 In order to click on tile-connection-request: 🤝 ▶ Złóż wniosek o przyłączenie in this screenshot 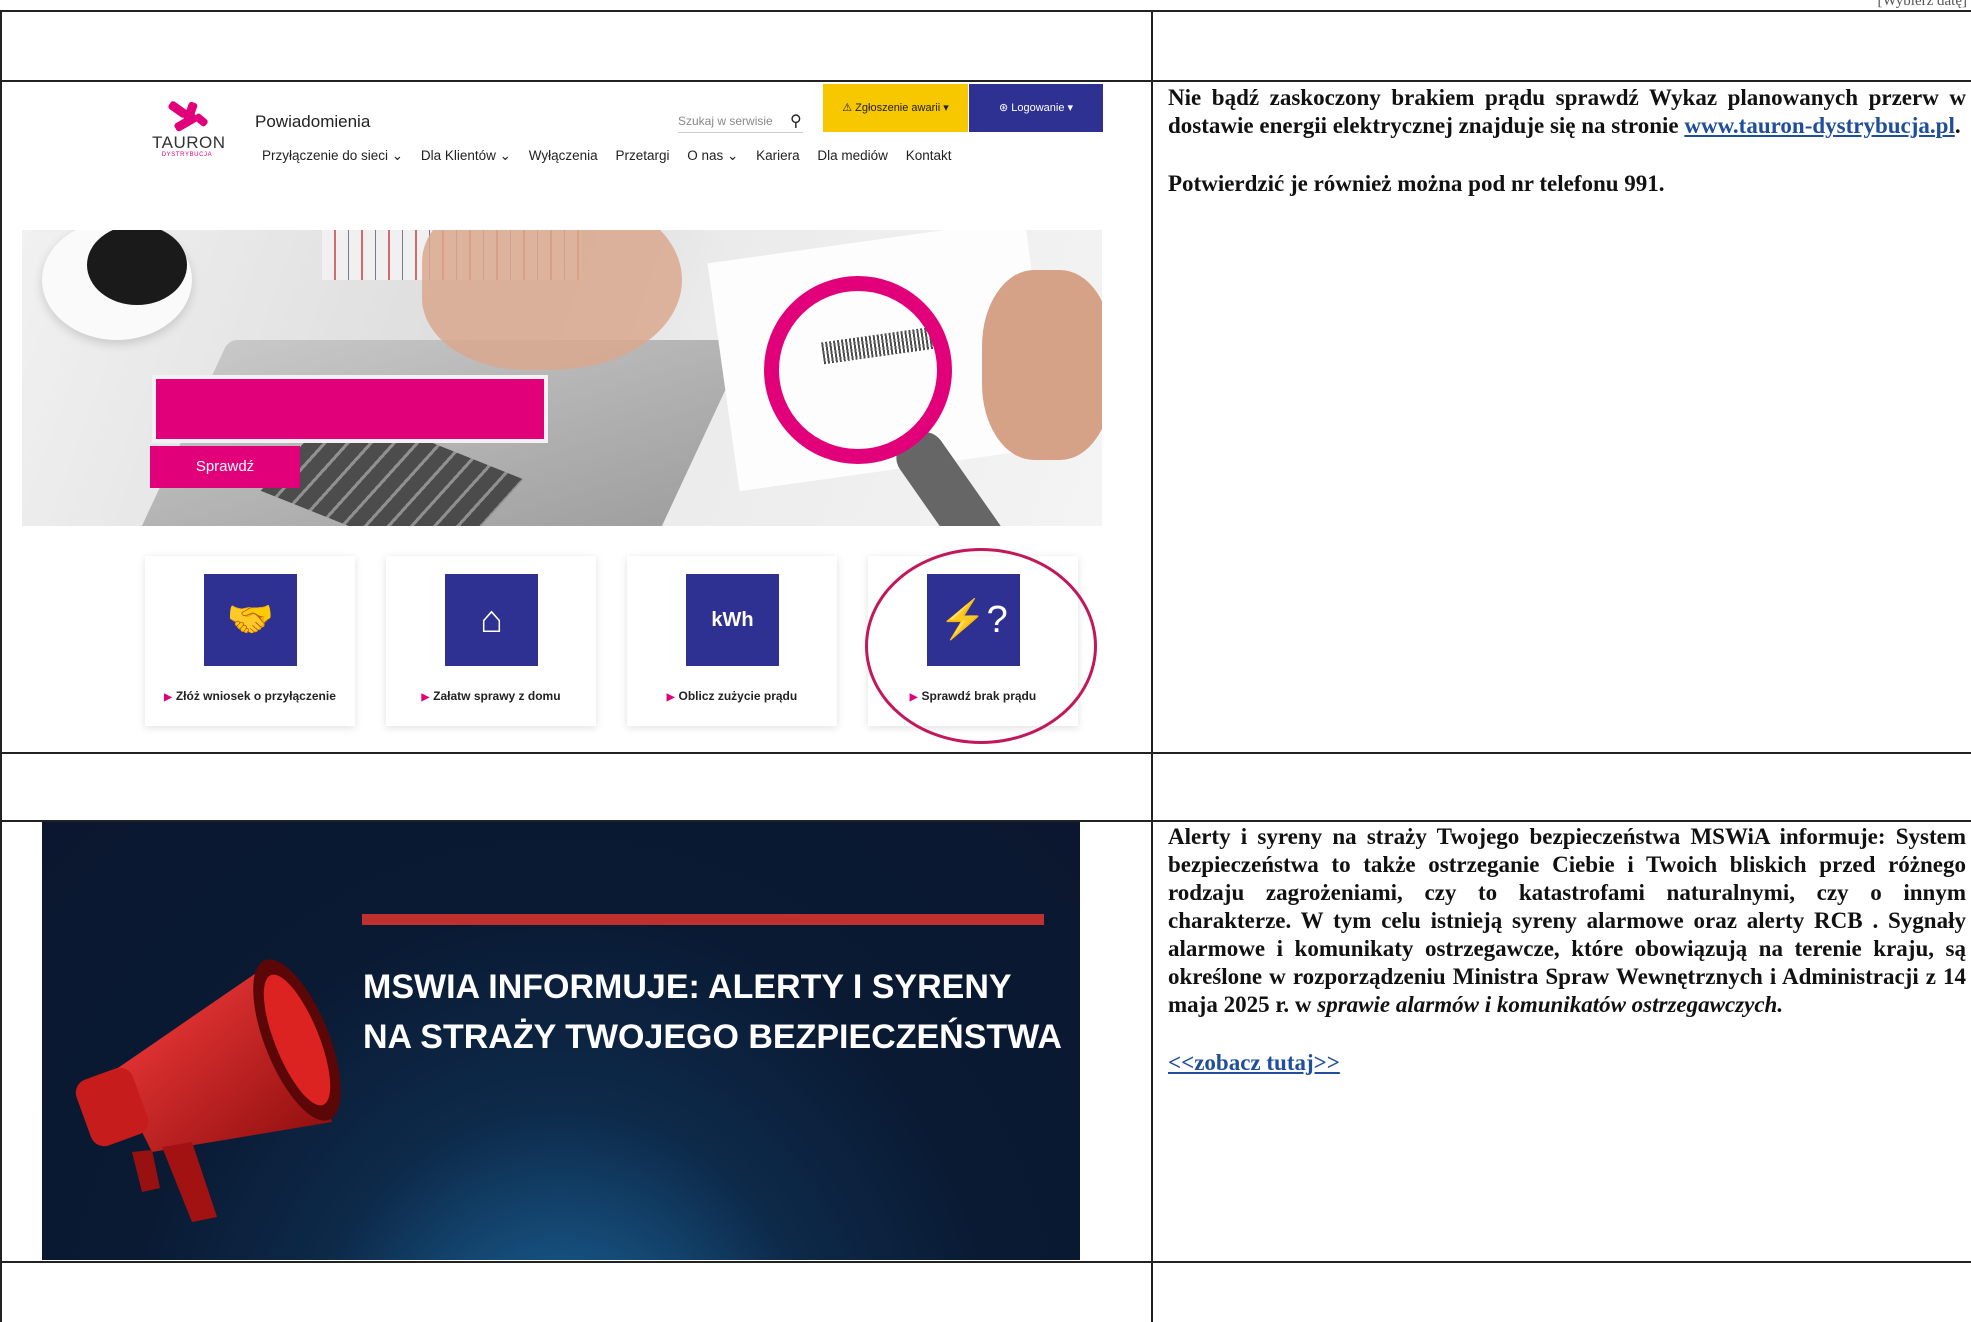, I will do `click(250, 641)`.